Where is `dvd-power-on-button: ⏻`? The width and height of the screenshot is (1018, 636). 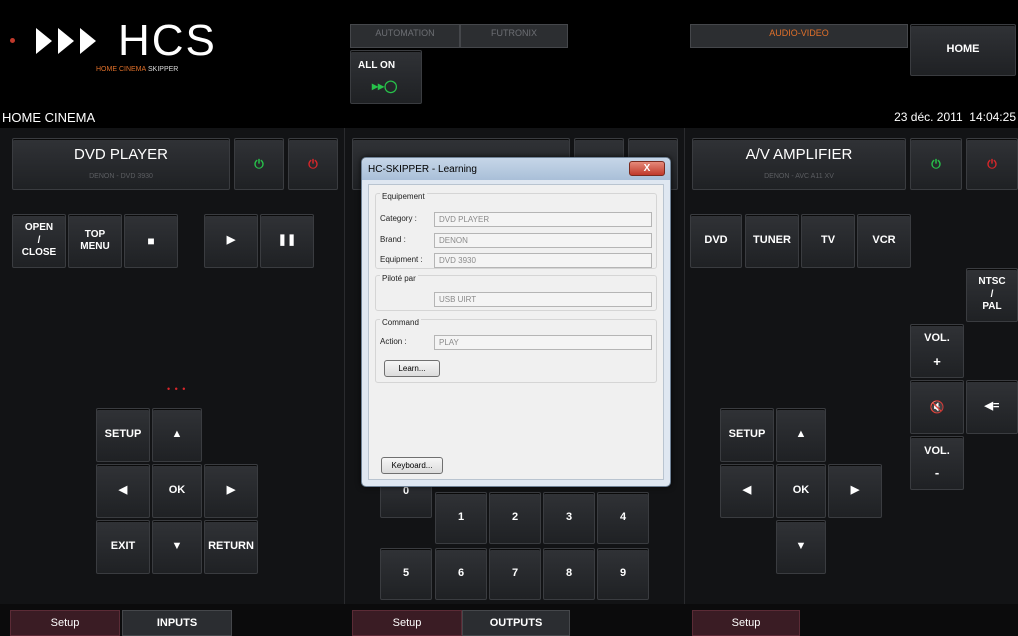 dvd-power-on-button: ⏻ is located at coordinates (259, 164).